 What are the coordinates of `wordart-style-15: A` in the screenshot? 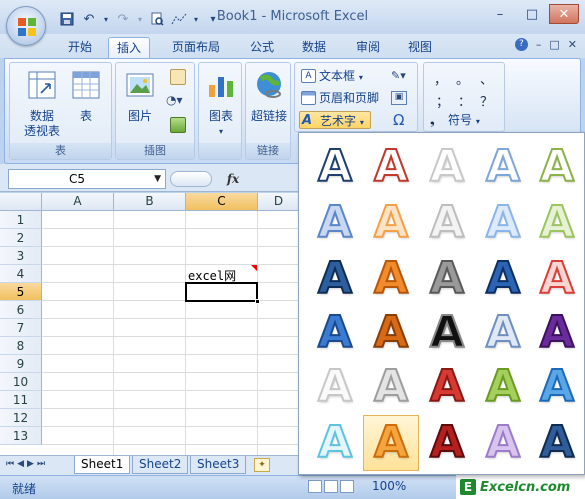 It's located at (557, 279).